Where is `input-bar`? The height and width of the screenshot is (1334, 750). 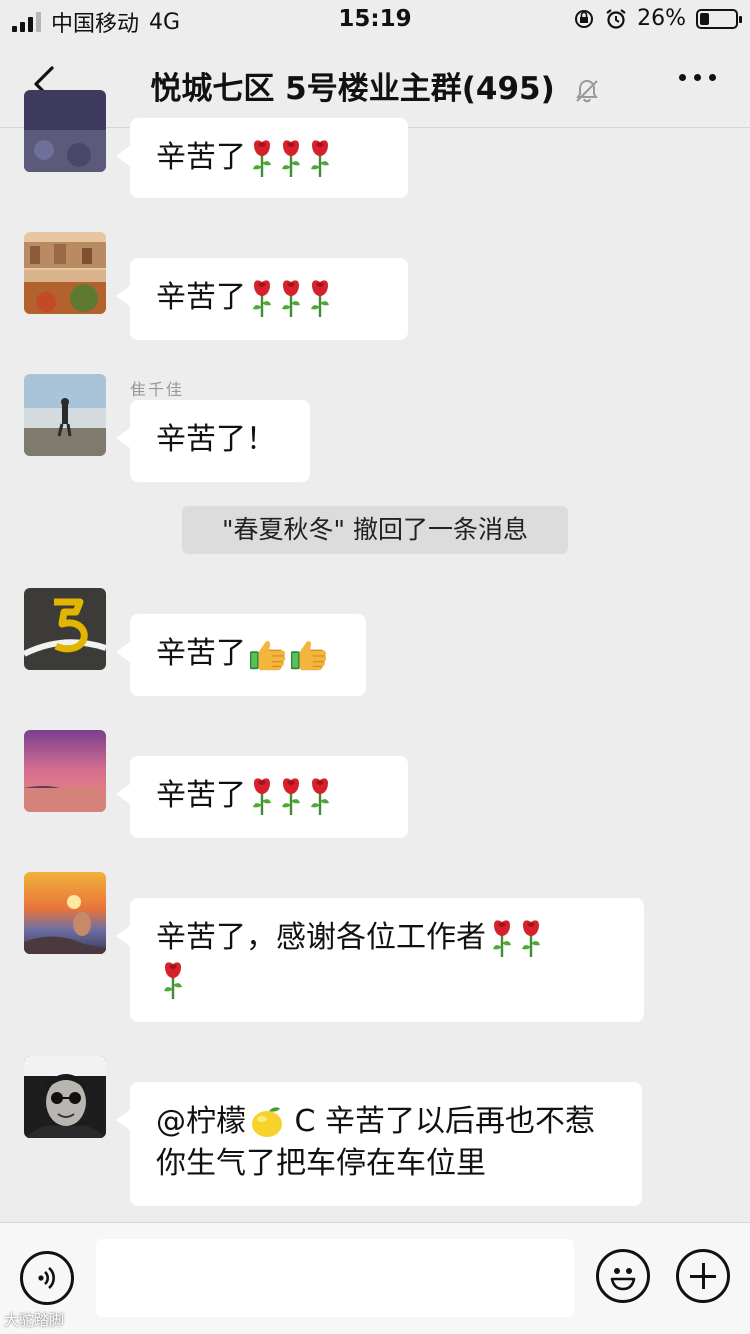
input-bar is located at coordinates (375, 1278).